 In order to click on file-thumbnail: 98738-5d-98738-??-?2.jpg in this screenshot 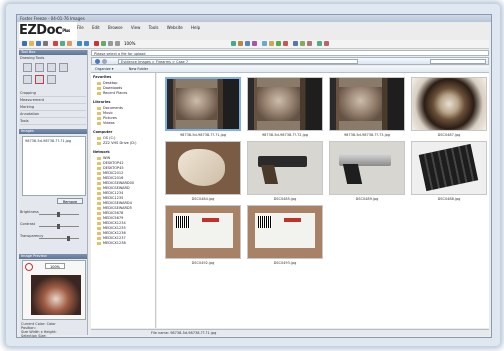, I will do `click(285, 107)`.